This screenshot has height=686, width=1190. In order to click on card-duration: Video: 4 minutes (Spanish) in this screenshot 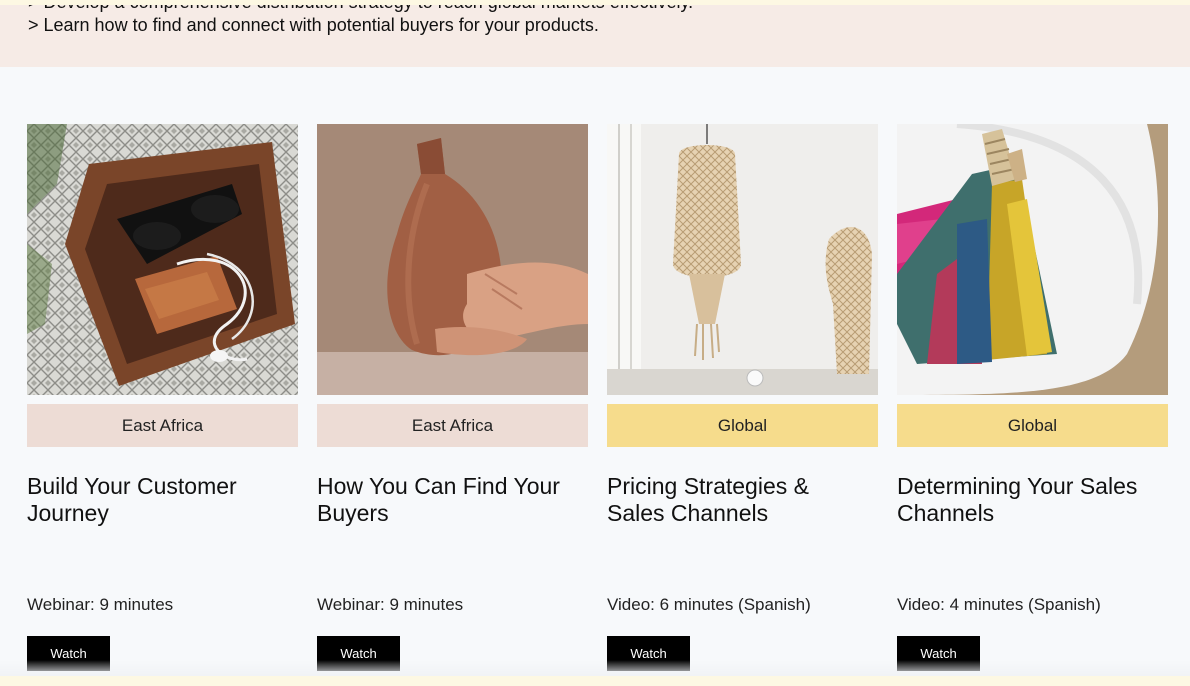, I will do `click(999, 604)`.